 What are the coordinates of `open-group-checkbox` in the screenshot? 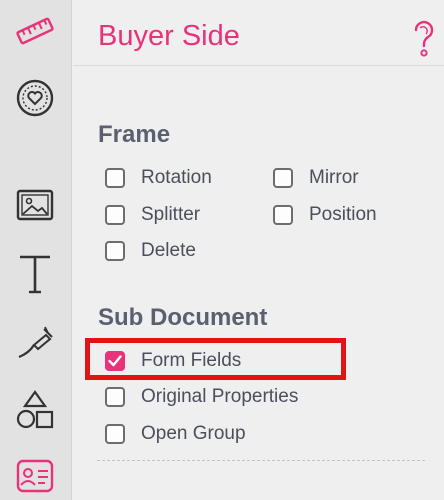 It's located at (115, 434).